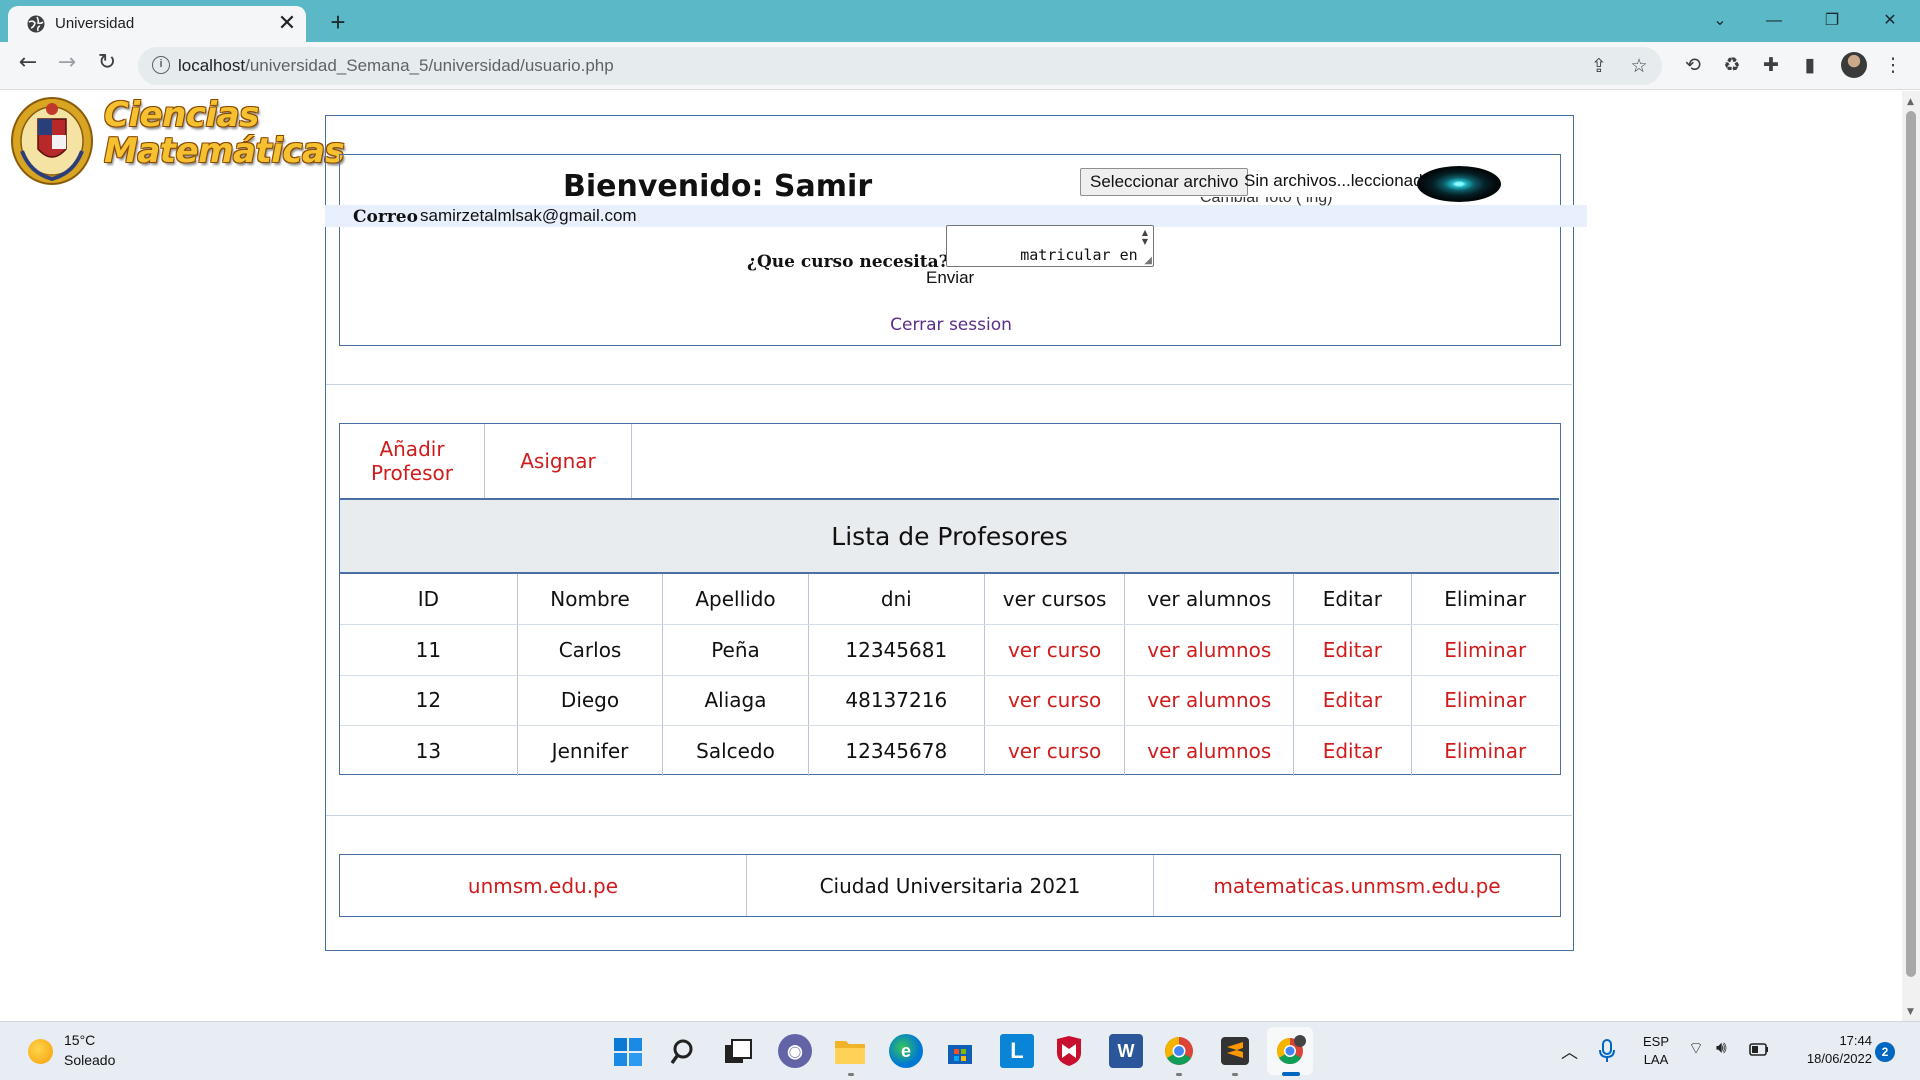 The image size is (1920, 1080). I want to click on browser-tab-bar: Universidad ✕ + ⌄ — ❐ ✕, so click(960, 21).